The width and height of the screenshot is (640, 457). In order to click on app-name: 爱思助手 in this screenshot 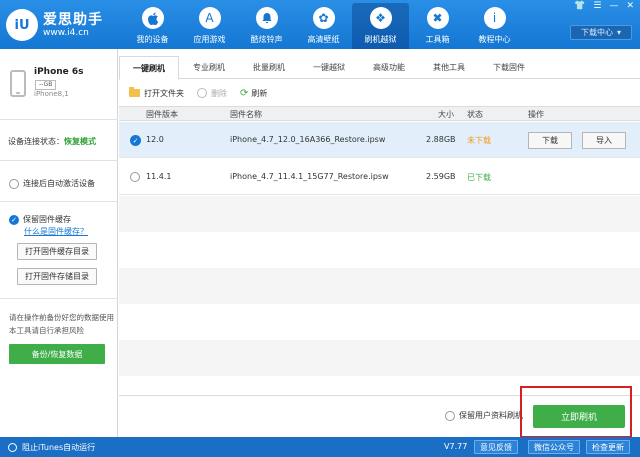, I will do `click(73, 19)`.